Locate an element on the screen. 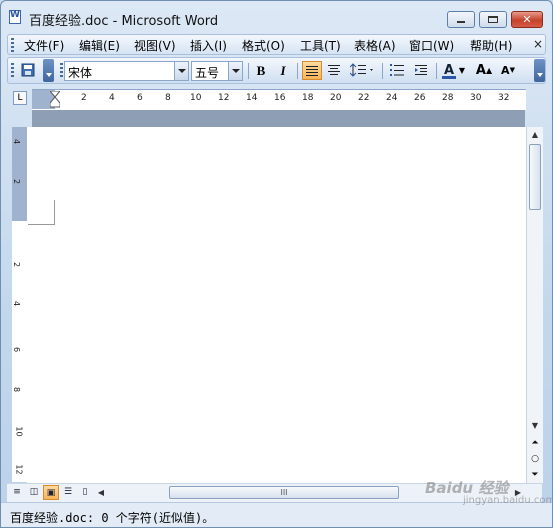 This screenshot has width=553, height=528. indent-marker-icon is located at coordinates (55, 99).